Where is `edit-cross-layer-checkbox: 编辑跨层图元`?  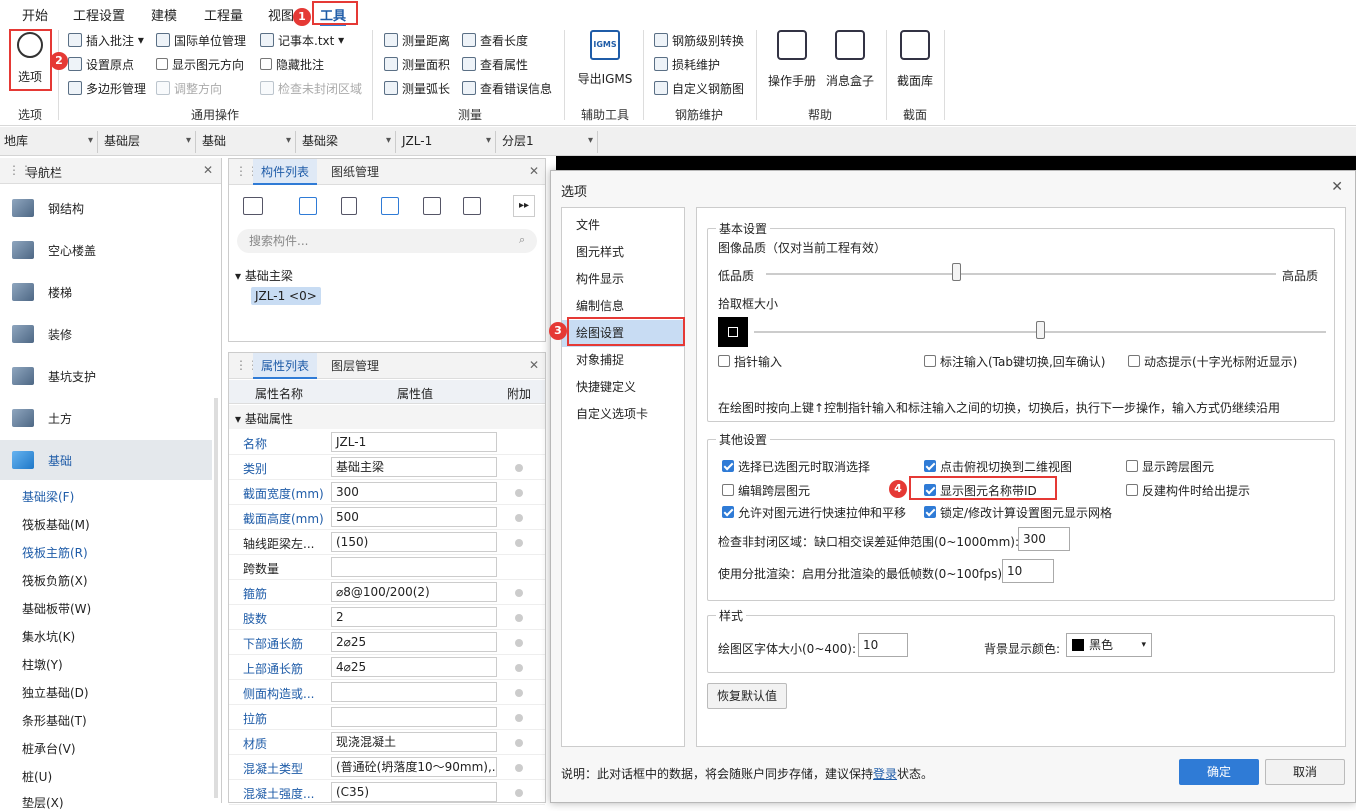
edit-cross-layer-checkbox: 编辑跨层图元 is located at coordinates (766, 490).